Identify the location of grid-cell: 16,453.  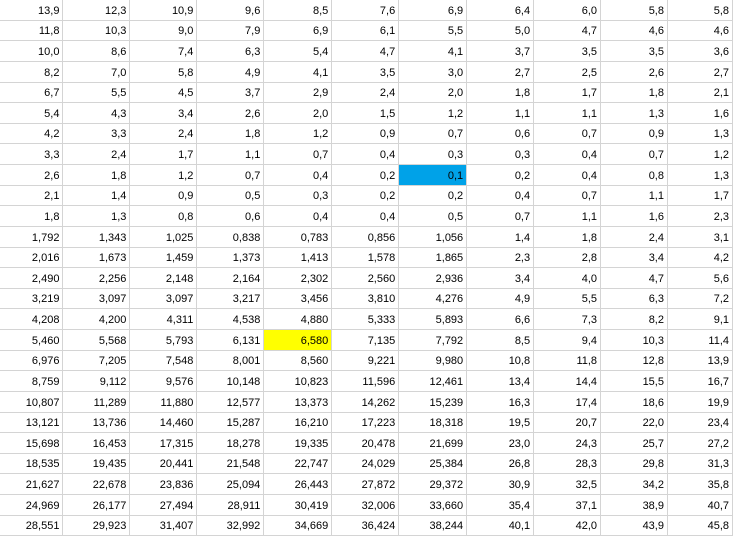
(96, 443).